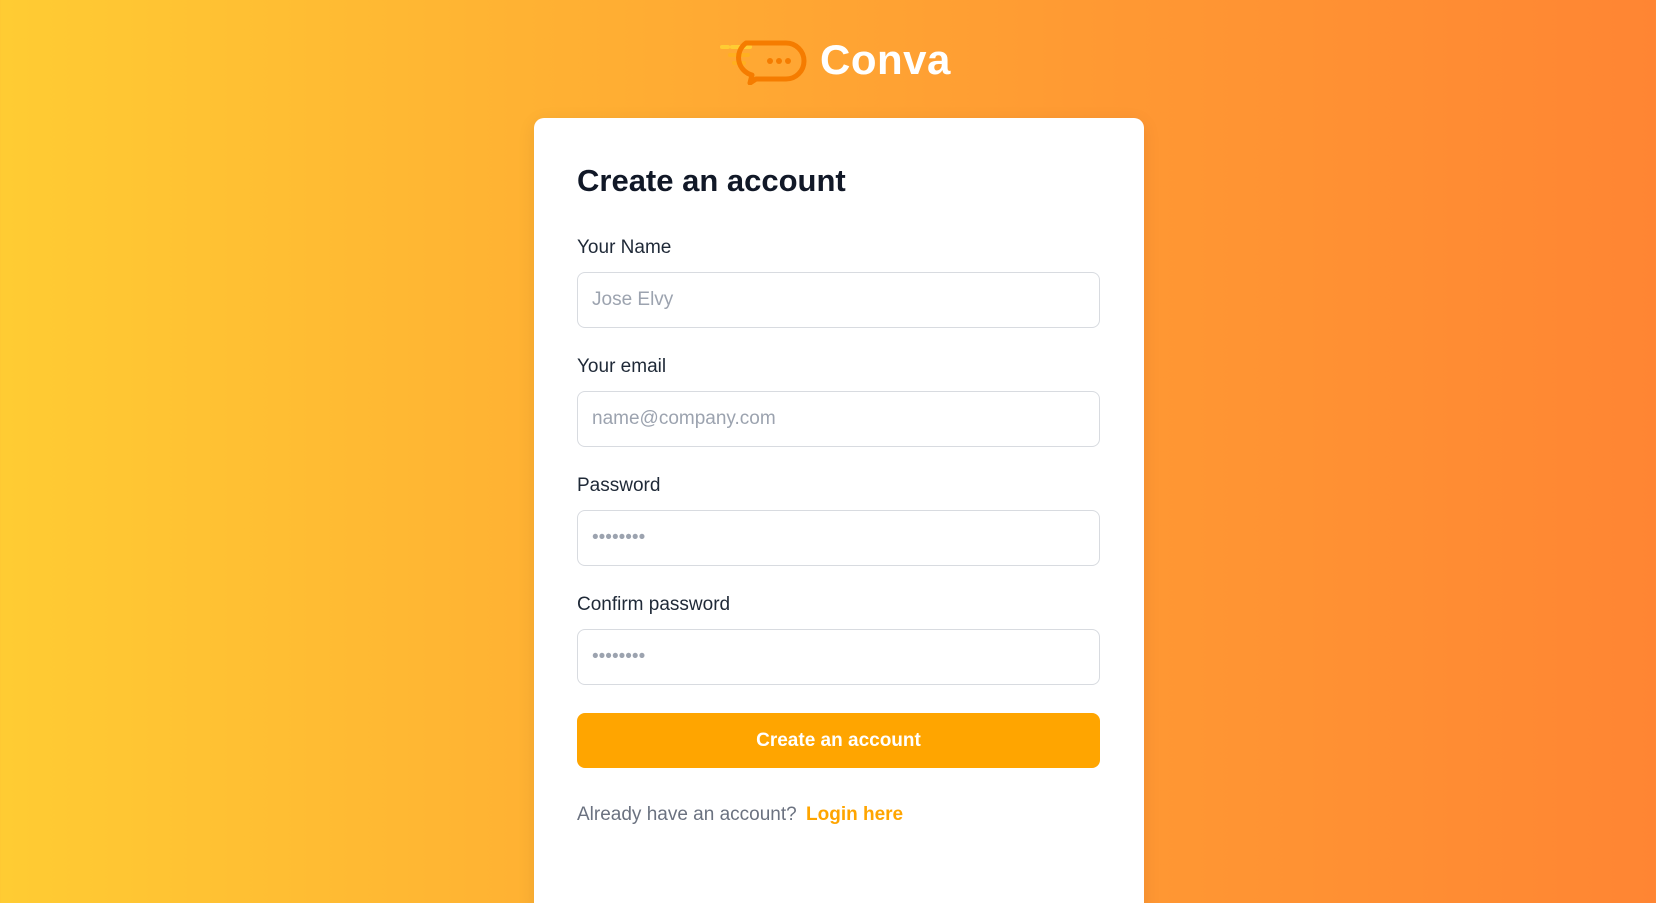 The image size is (1656, 903). I want to click on password-label: Password, so click(619, 486).